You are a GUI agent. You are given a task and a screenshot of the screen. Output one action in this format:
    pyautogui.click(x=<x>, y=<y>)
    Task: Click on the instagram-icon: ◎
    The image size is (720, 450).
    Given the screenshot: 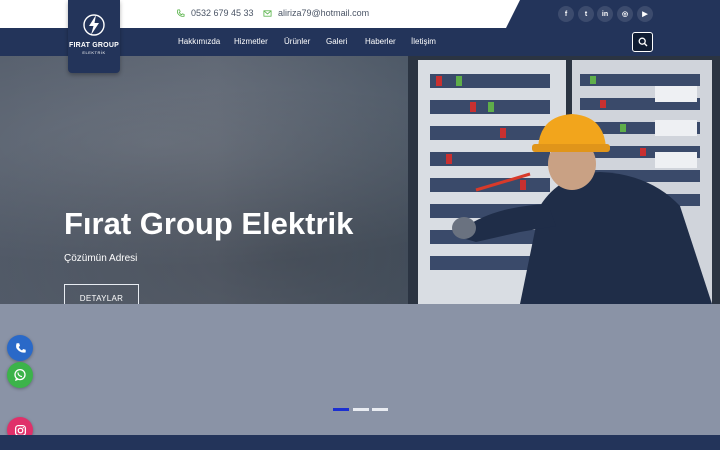 What is the action you would take?
    pyautogui.click(x=625, y=14)
    